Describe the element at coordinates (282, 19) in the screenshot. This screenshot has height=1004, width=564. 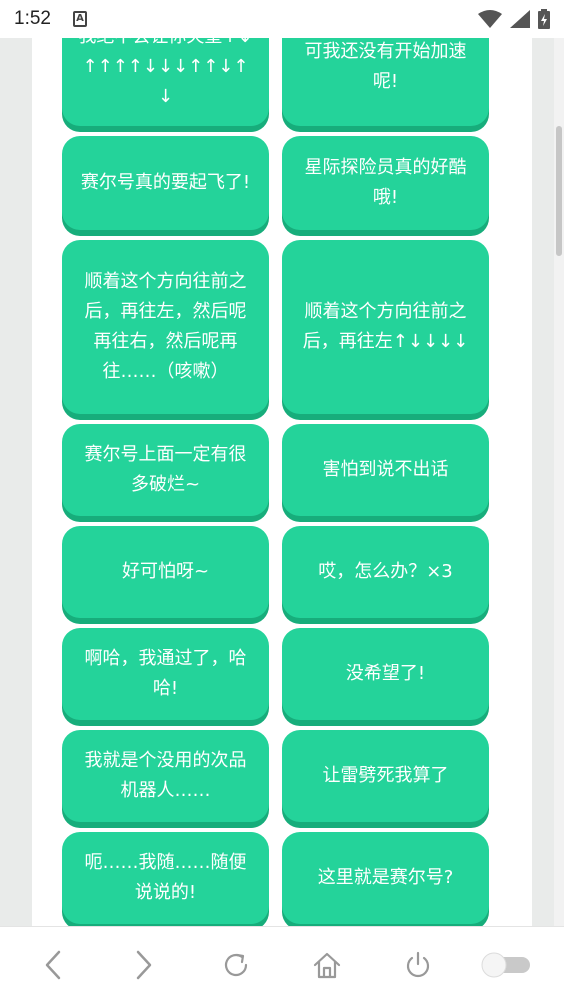
I see `status-bar: 1:52 A` at that location.